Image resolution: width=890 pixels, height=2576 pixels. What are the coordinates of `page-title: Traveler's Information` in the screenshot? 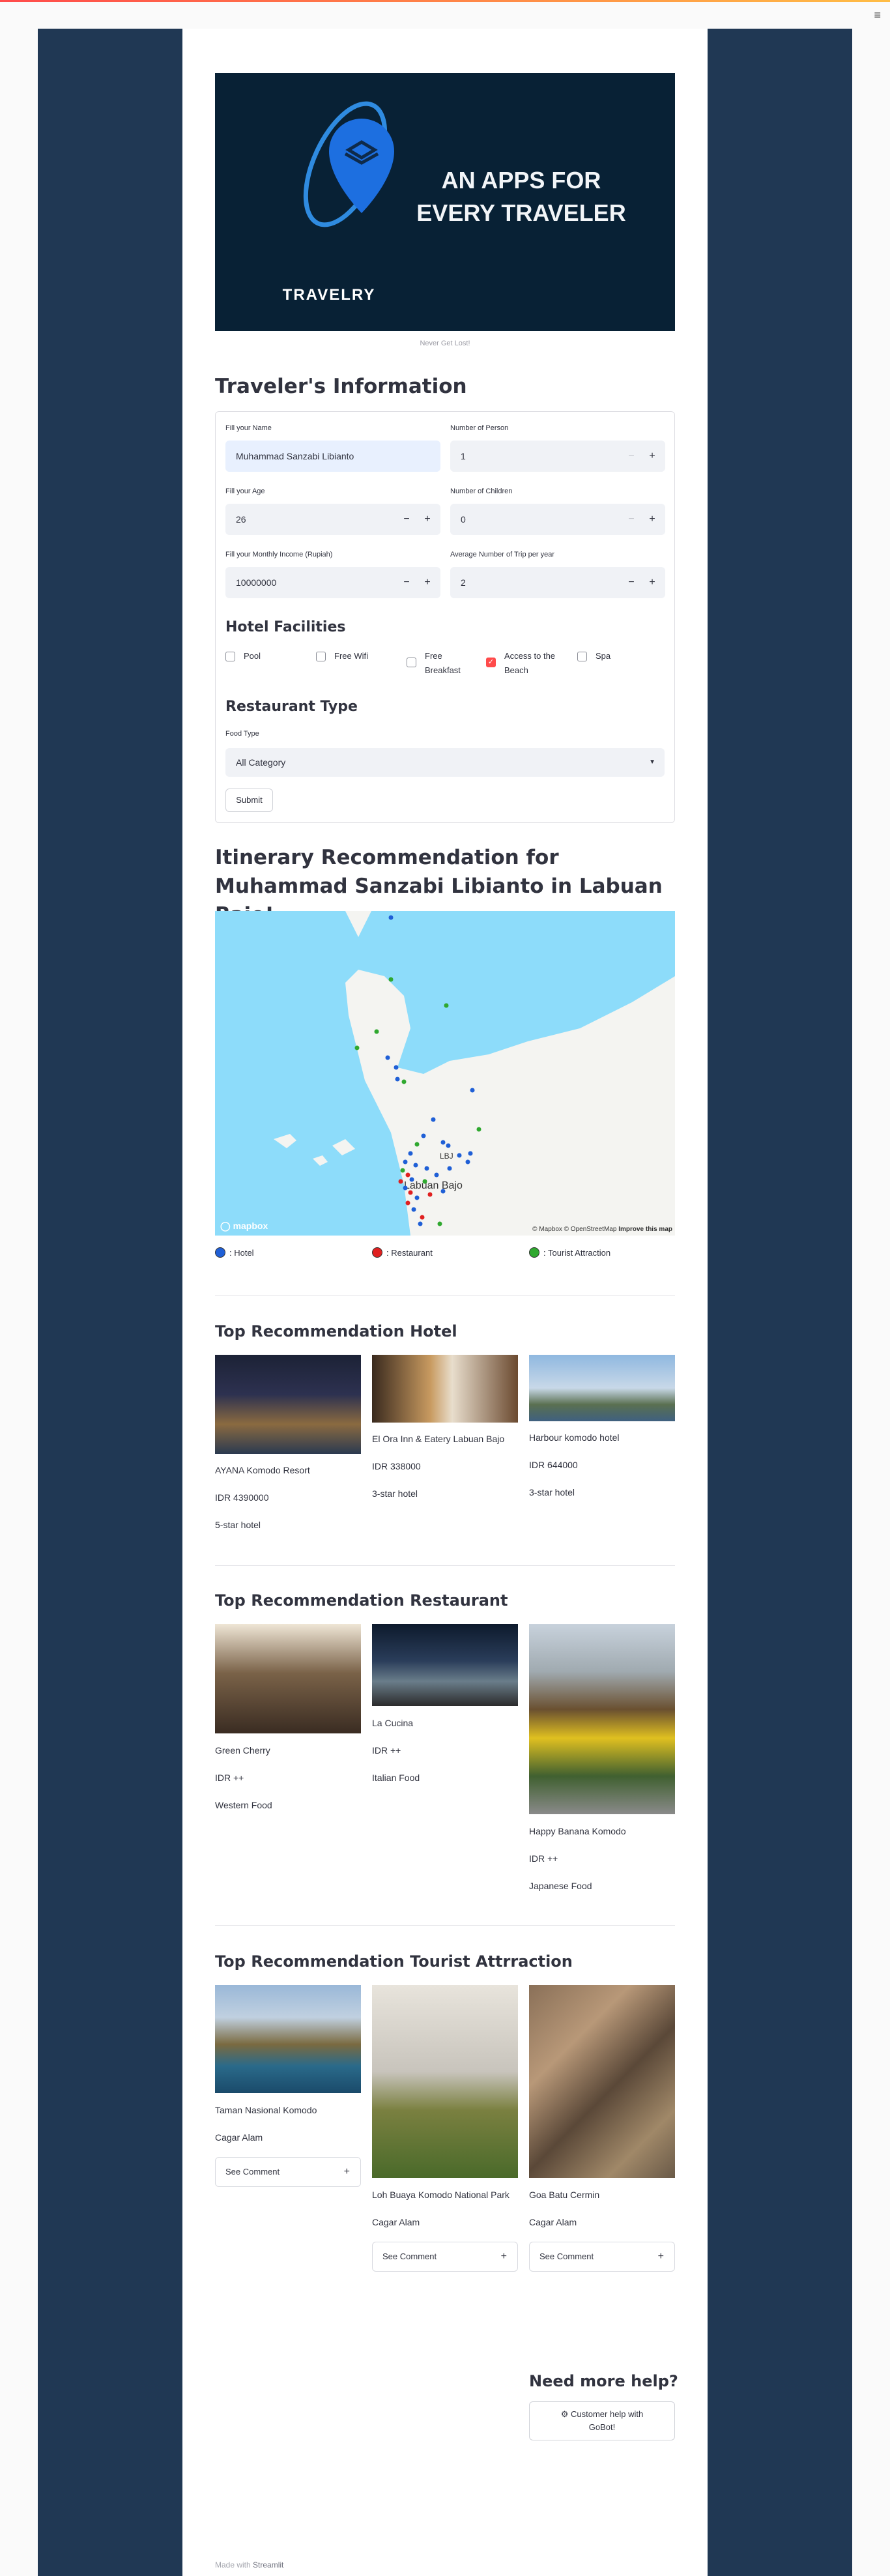 It's located at (341, 386).